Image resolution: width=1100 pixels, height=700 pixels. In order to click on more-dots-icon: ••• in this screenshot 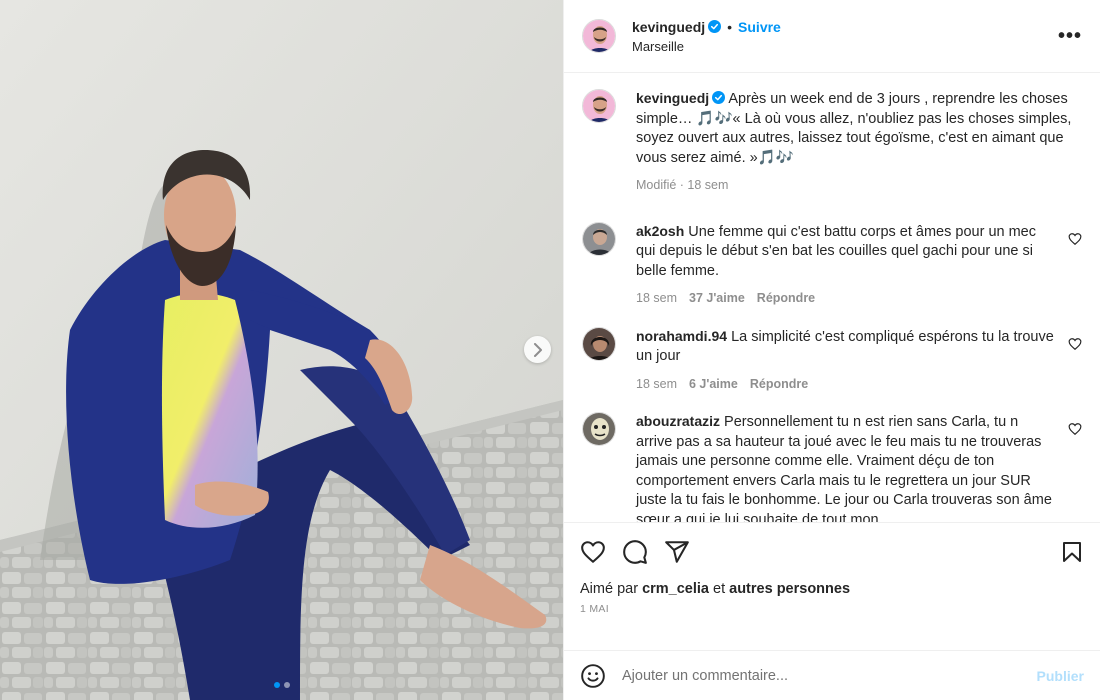, I will do `click(1070, 35)`.